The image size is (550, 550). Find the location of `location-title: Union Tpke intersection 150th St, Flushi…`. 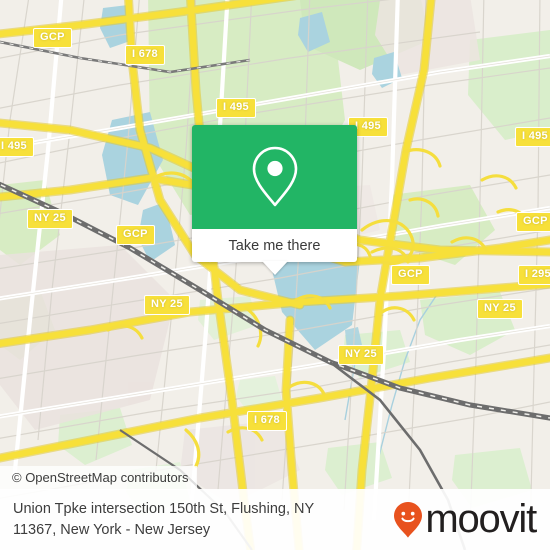

location-title: Union Tpke intersection 150th St, Flushi… is located at coordinates (196, 519).